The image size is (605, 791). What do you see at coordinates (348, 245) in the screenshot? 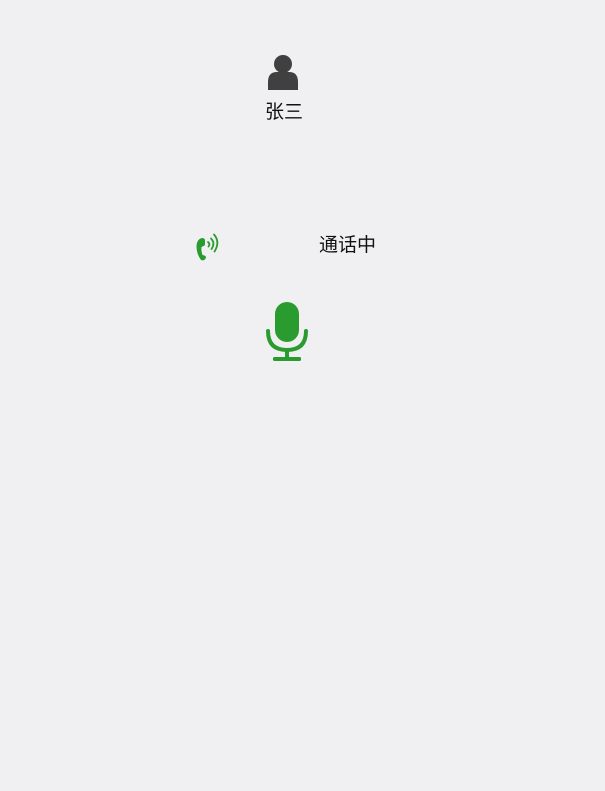
I see `call-status-label: 通话中` at bounding box center [348, 245].